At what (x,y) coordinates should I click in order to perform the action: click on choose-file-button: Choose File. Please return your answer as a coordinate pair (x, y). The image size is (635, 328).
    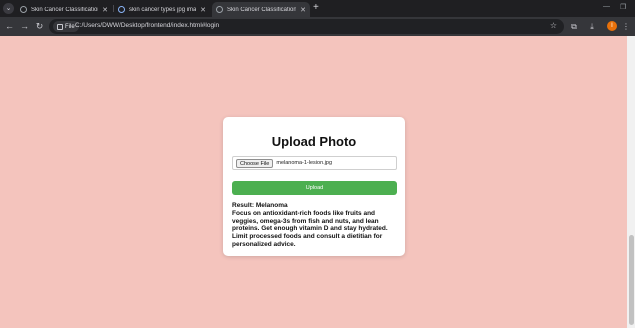
    Looking at the image, I should click on (255, 163).